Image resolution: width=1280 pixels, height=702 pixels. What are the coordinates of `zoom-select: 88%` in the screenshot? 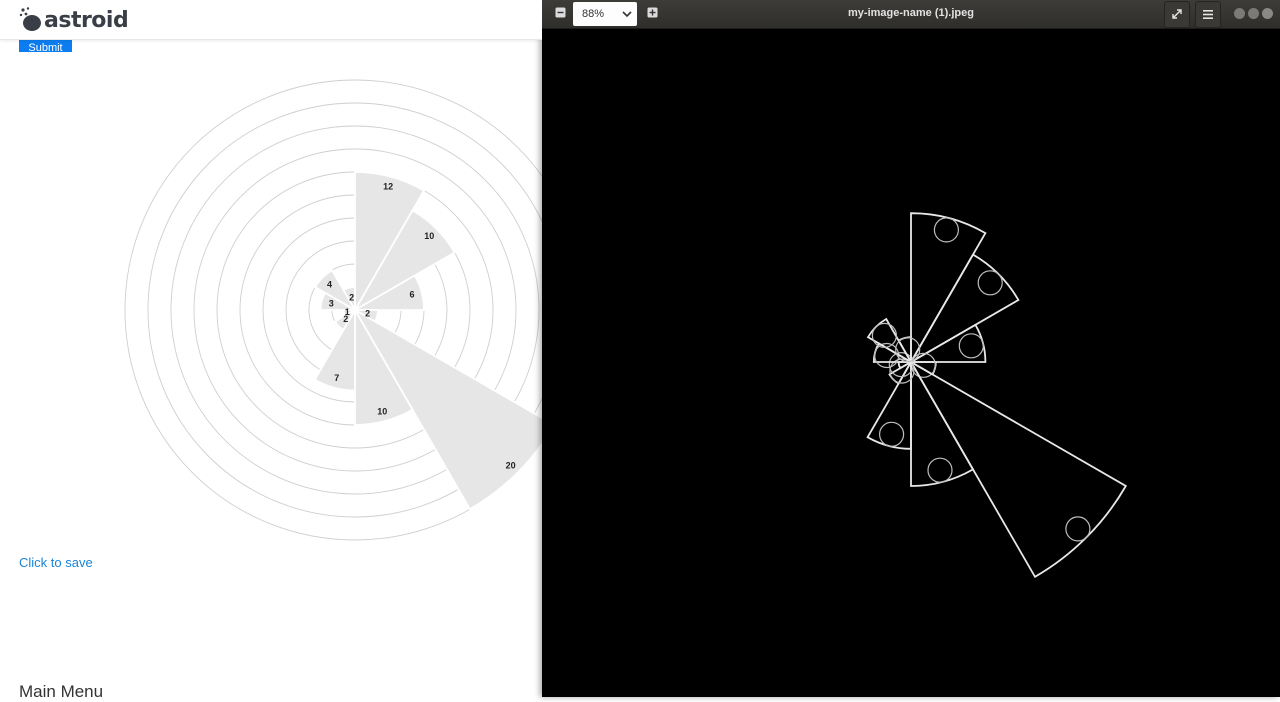 It's located at (605, 14).